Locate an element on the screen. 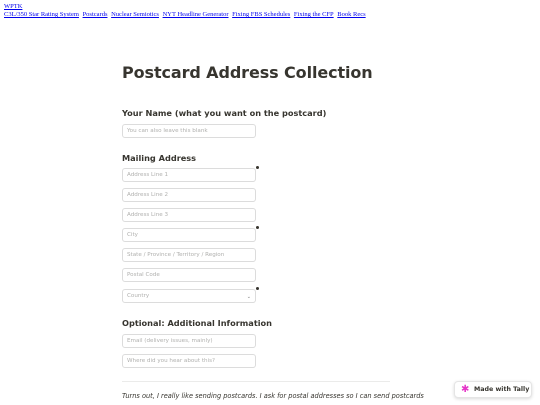 This screenshot has width=540, height=405. address-line-2-input: Address Line 2 is located at coordinates (189, 195).